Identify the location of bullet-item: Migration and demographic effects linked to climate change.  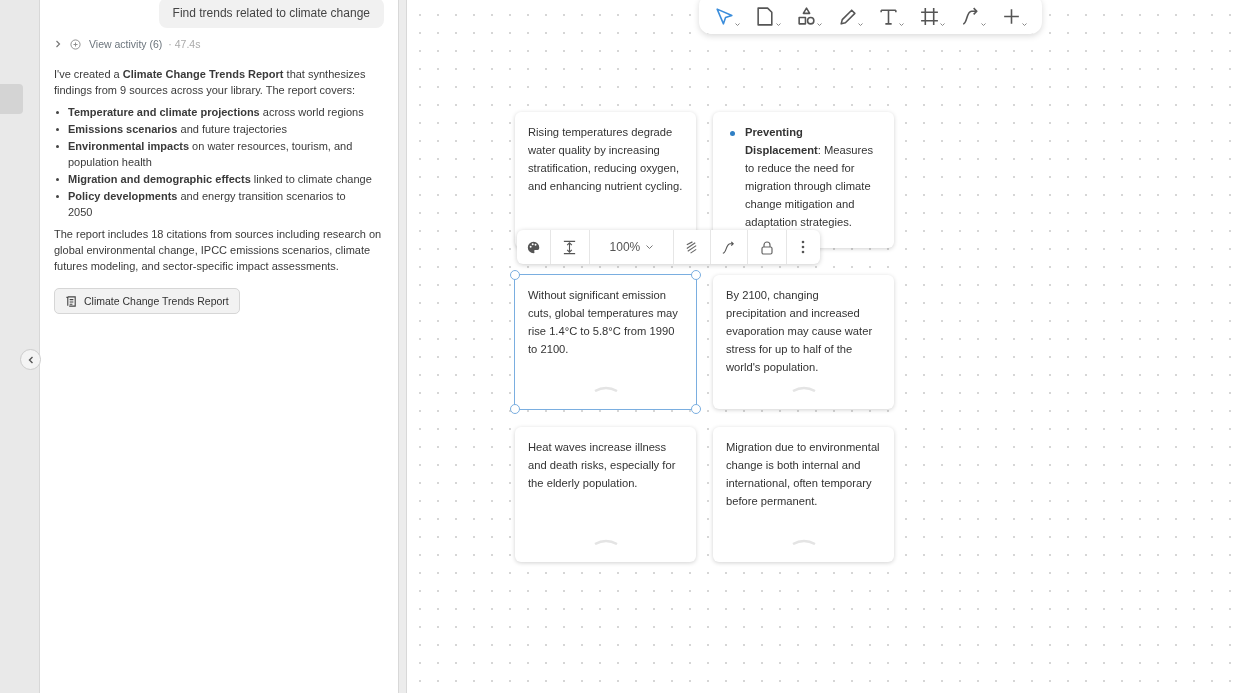
(220, 179).